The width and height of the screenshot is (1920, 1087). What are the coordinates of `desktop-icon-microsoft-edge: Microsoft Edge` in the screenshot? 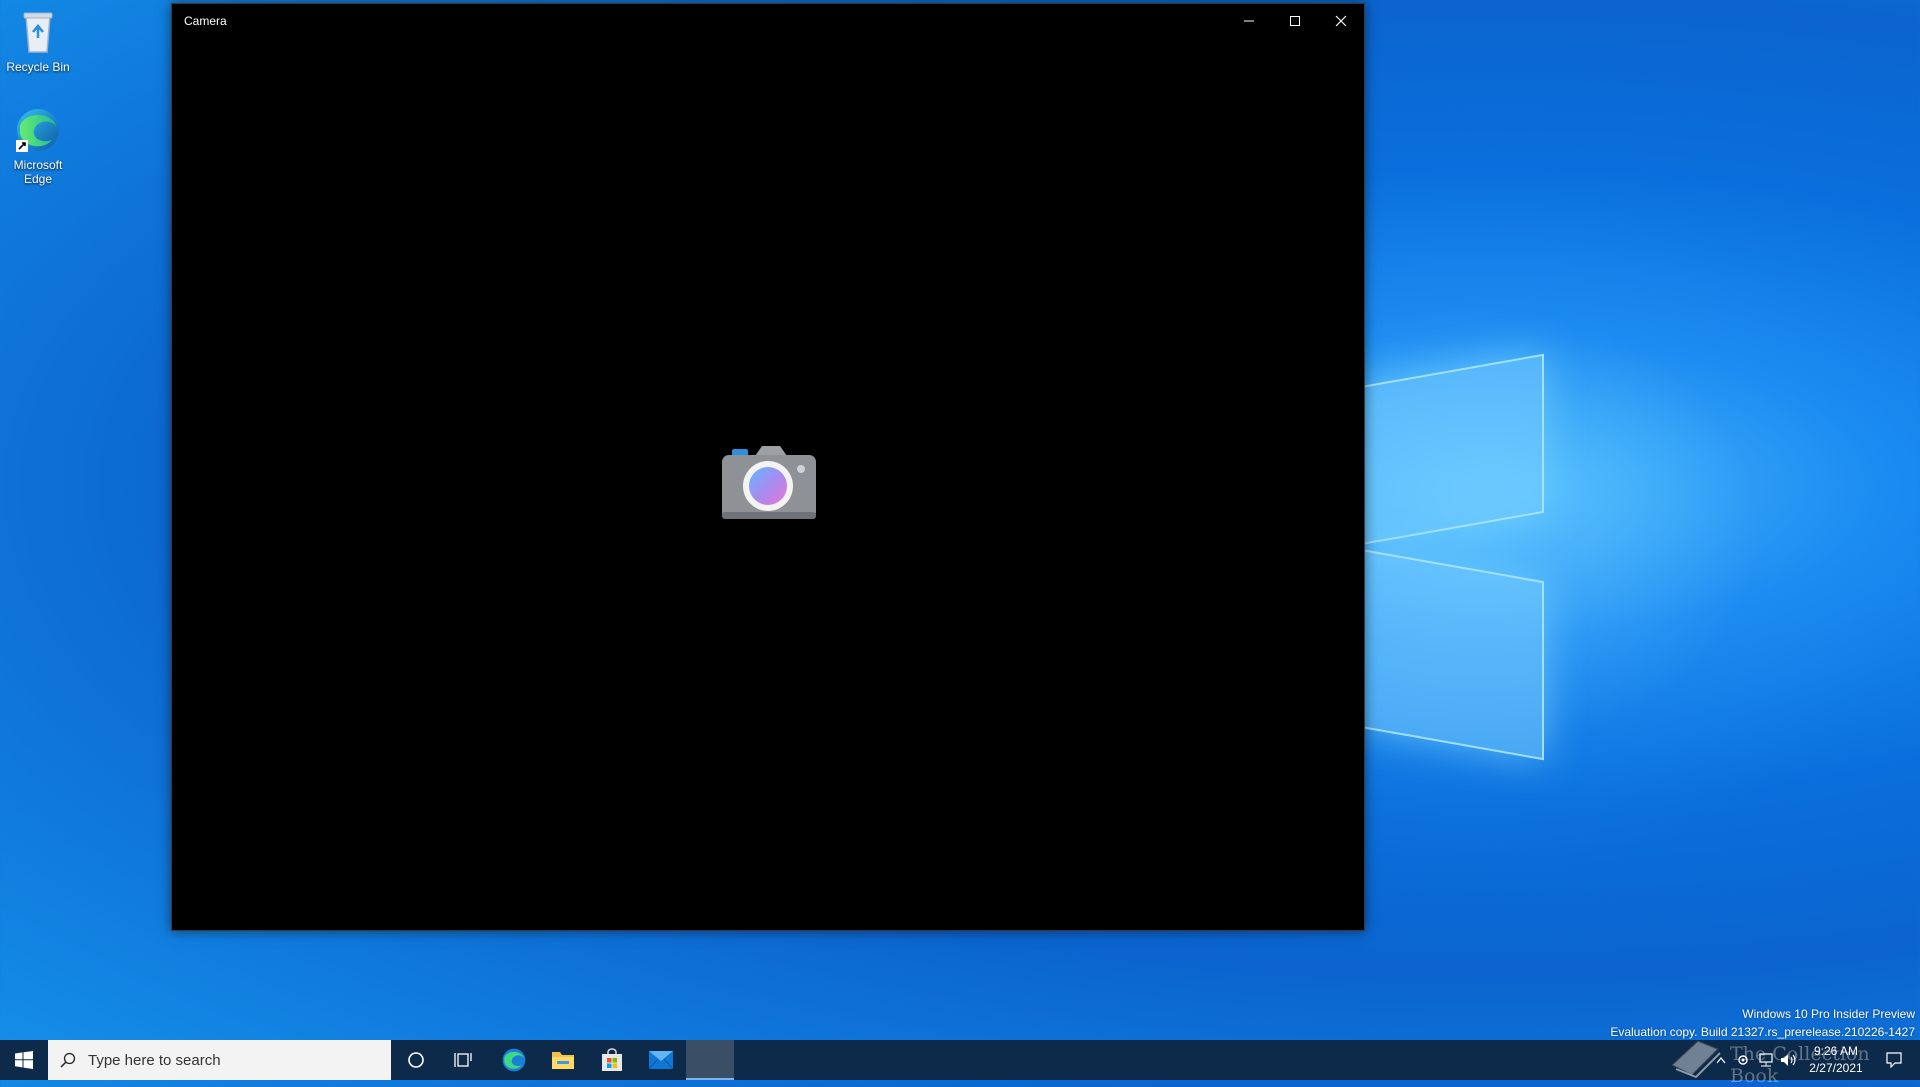 It's located at (38, 146).